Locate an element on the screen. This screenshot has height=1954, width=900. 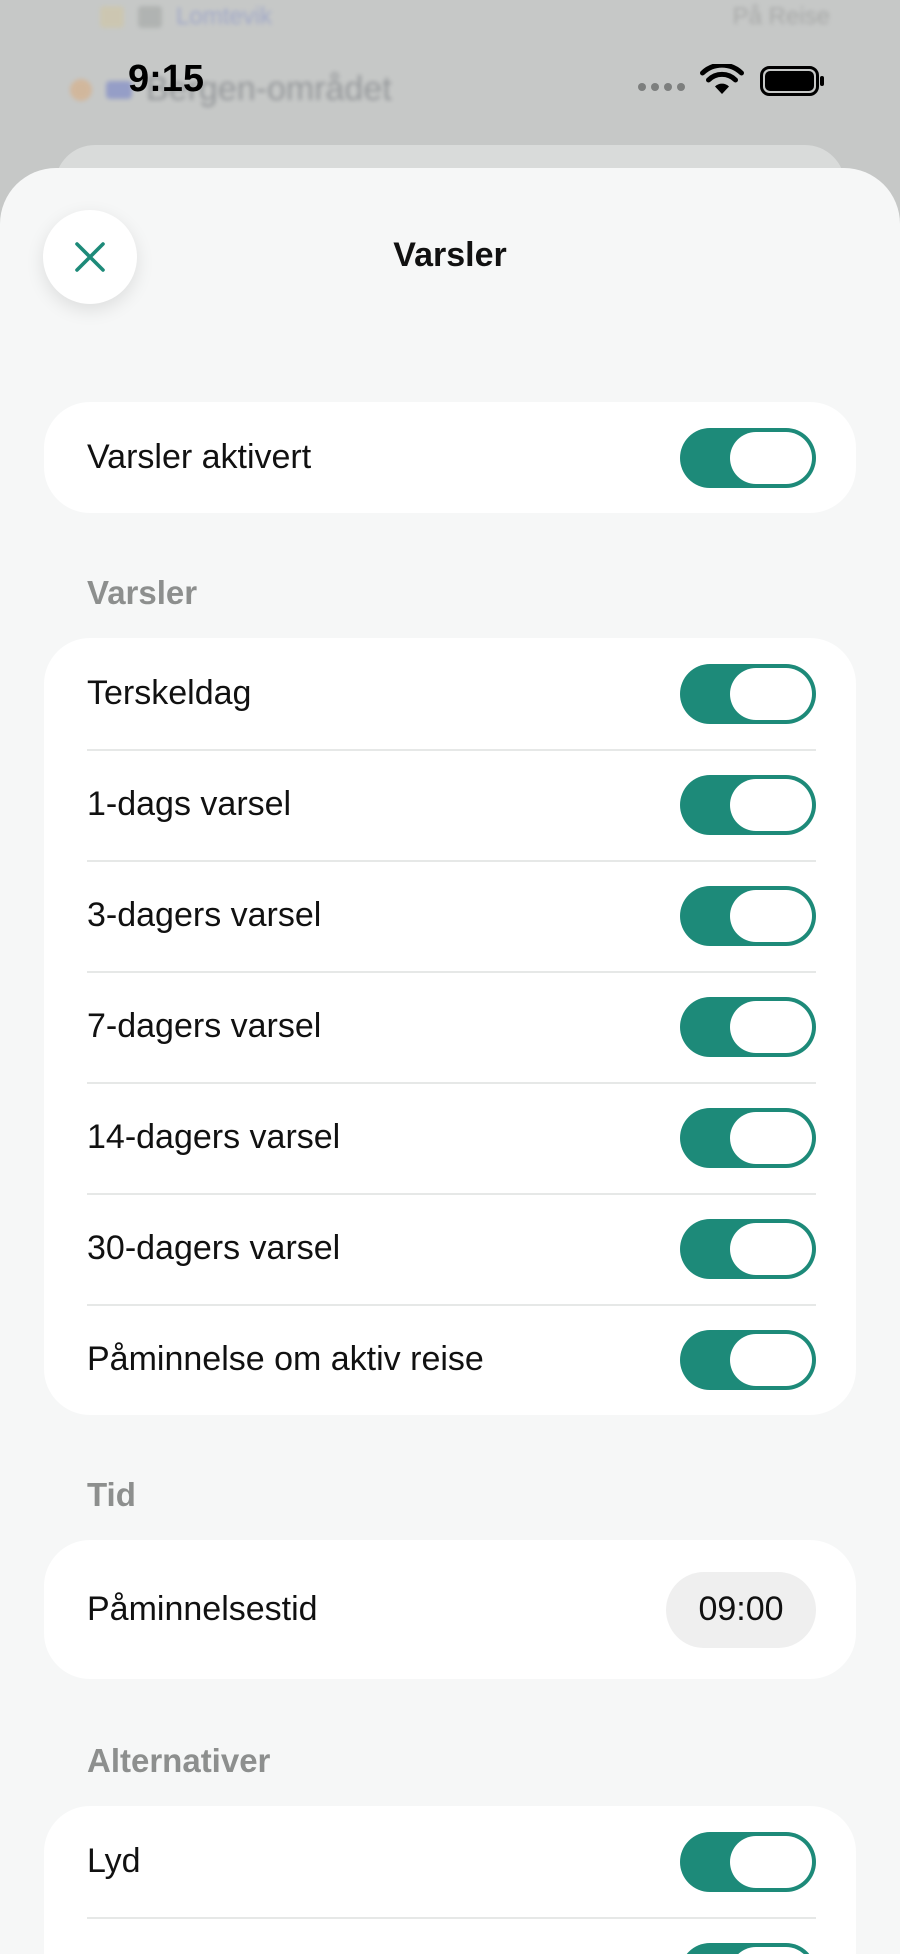
alert-label: 14-dagers varsel is located at coordinates (214, 1137).